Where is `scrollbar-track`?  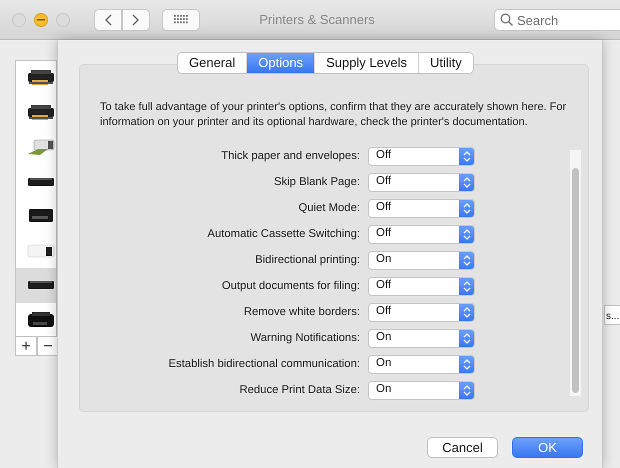
scrollbar-track is located at coordinates (575, 273).